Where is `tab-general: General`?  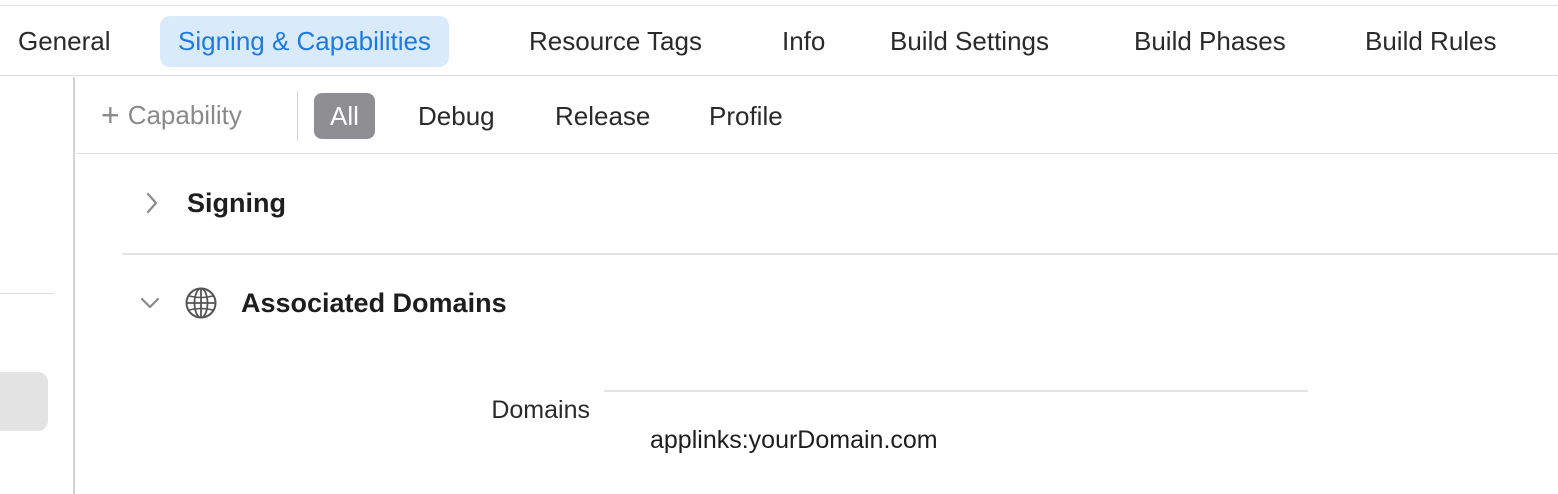
tab-general: General is located at coordinates (64, 41).